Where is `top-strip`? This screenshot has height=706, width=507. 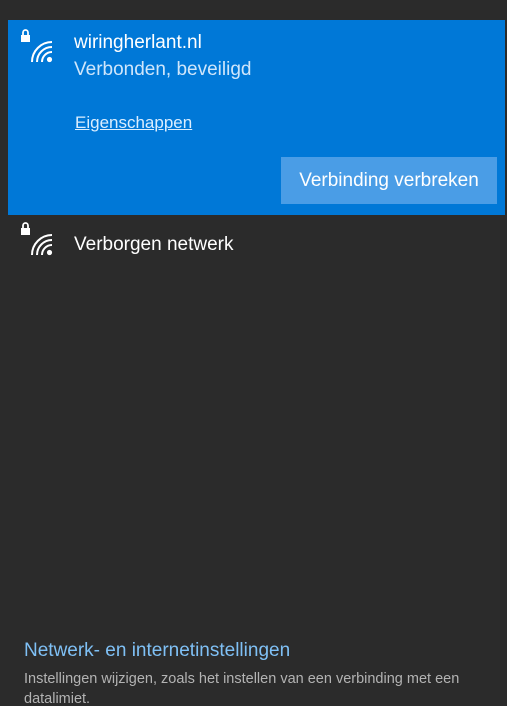 top-strip is located at coordinates (253, 10).